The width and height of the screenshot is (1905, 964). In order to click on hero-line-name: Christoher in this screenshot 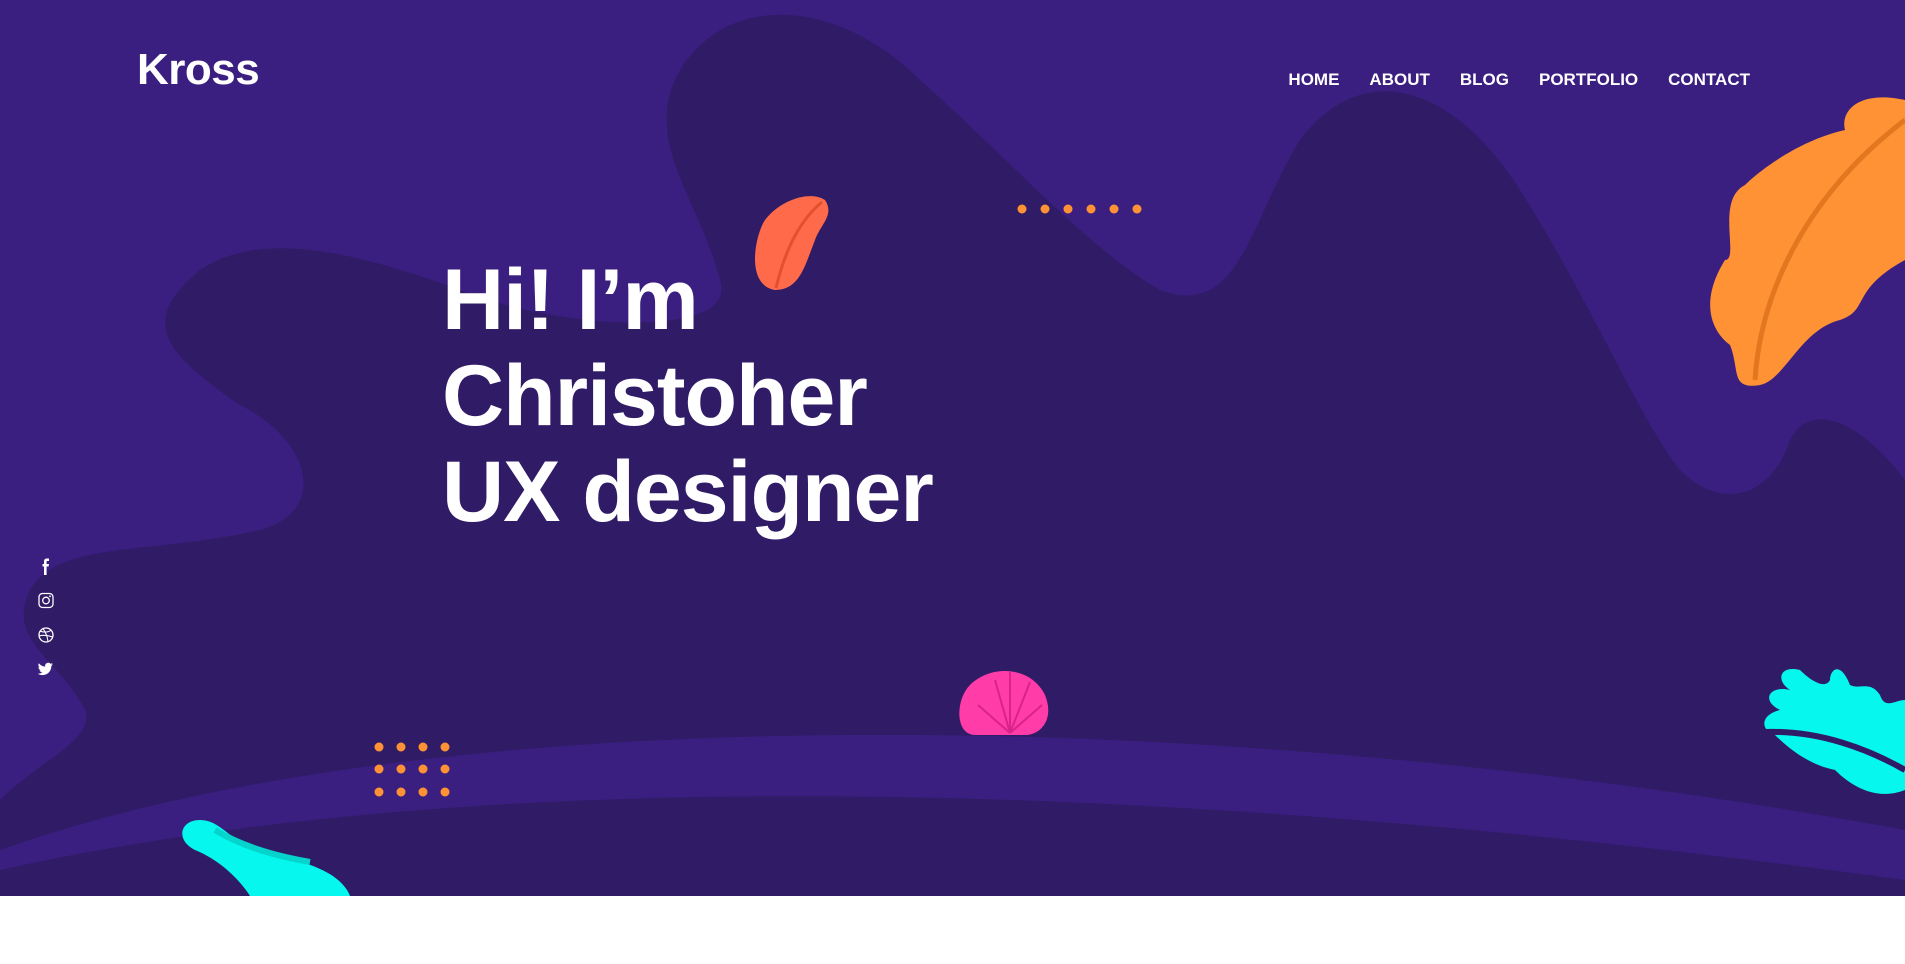, I will do `click(655, 396)`.